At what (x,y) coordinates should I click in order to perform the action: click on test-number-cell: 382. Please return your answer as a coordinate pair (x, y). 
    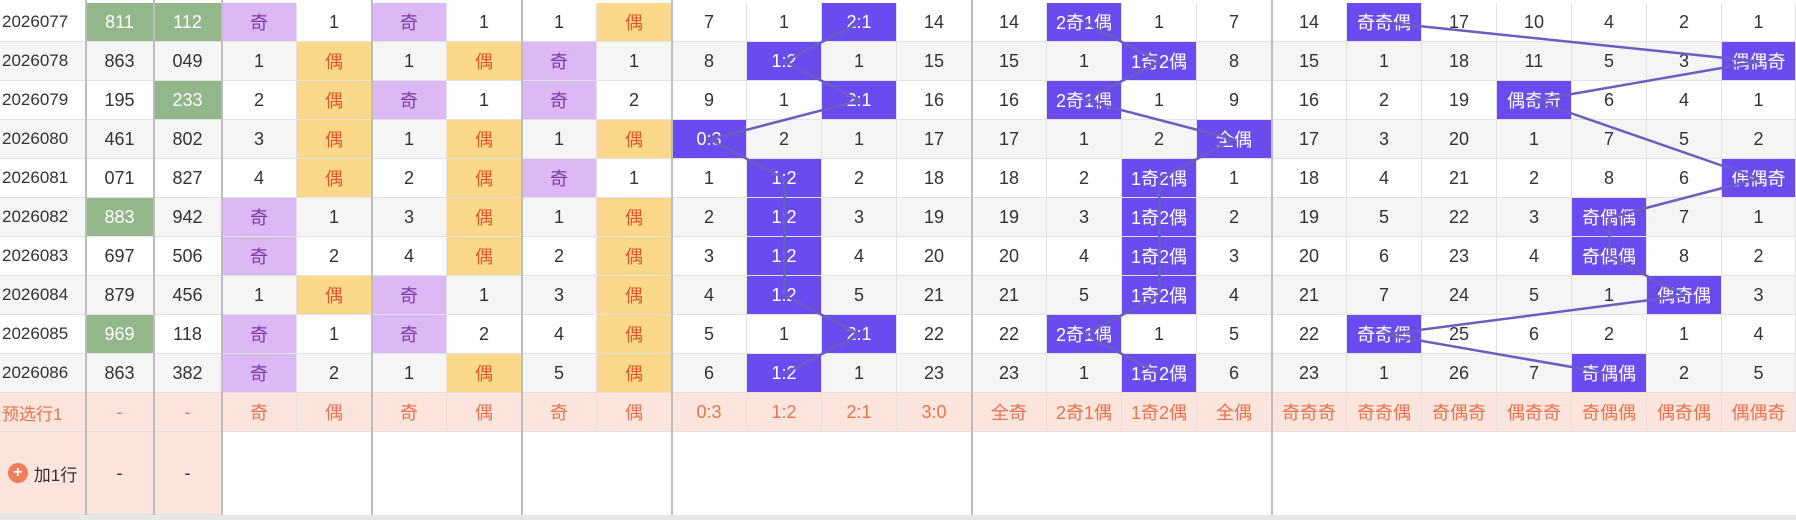
    Looking at the image, I should click on (188, 373).